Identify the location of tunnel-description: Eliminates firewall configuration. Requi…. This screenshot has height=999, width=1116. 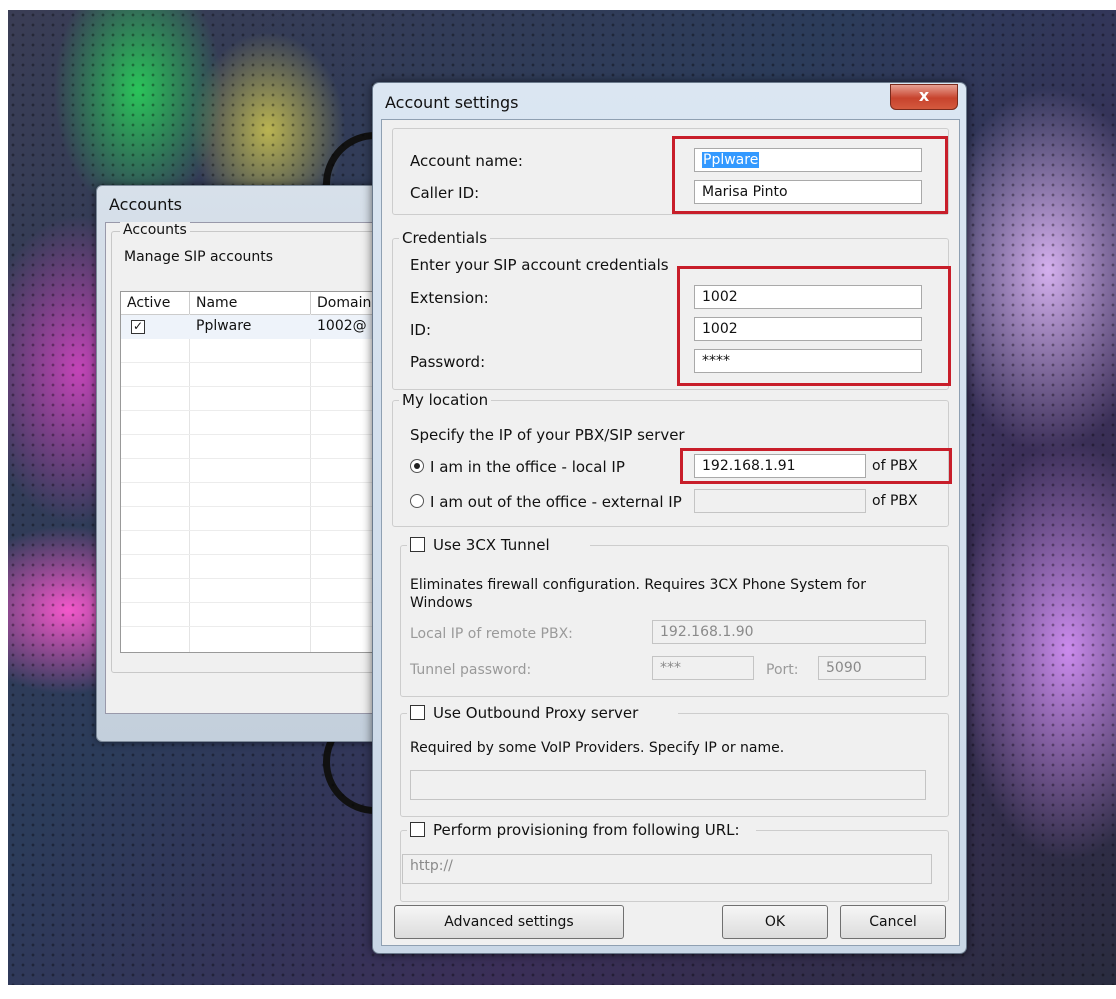
(638, 594).